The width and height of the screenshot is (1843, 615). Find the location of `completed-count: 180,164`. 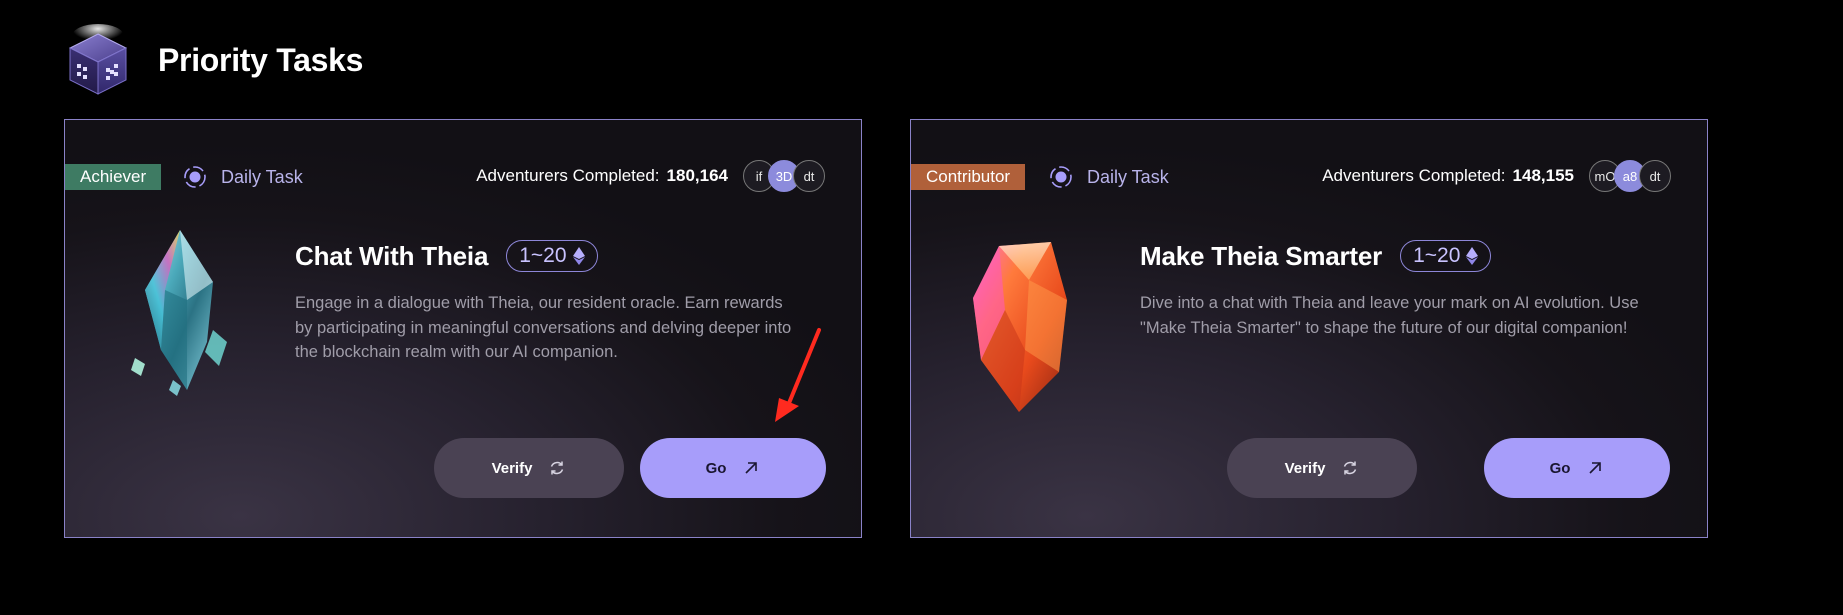

completed-count: 180,164 is located at coordinates (697, 175).